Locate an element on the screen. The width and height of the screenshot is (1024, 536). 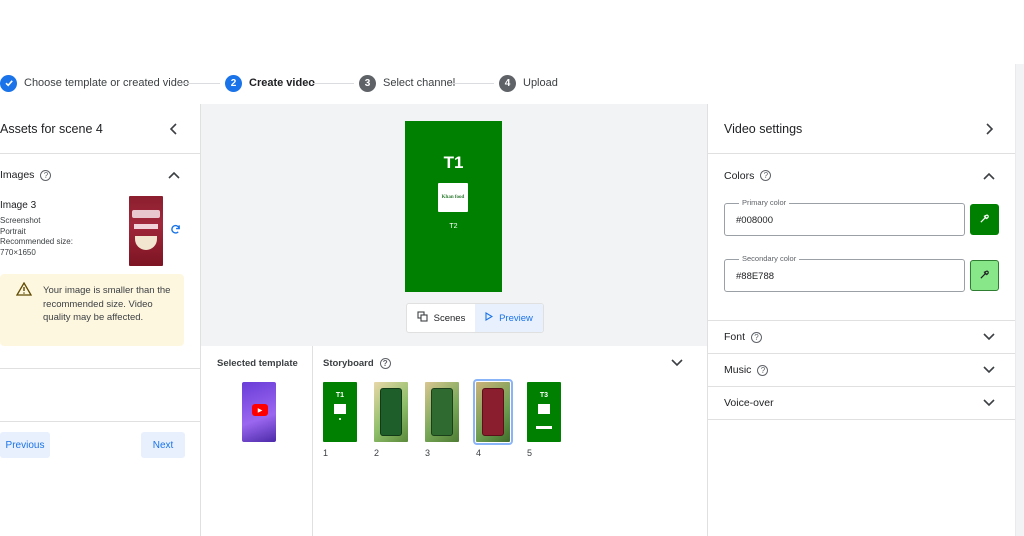
scene-number: 2 is located at coordinates (377, 453).